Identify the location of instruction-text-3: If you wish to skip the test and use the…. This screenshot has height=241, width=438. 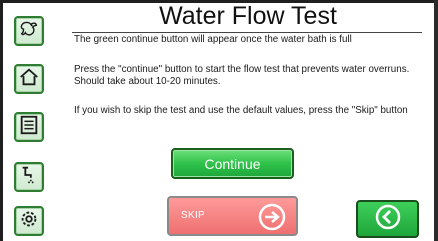
(241, 110).